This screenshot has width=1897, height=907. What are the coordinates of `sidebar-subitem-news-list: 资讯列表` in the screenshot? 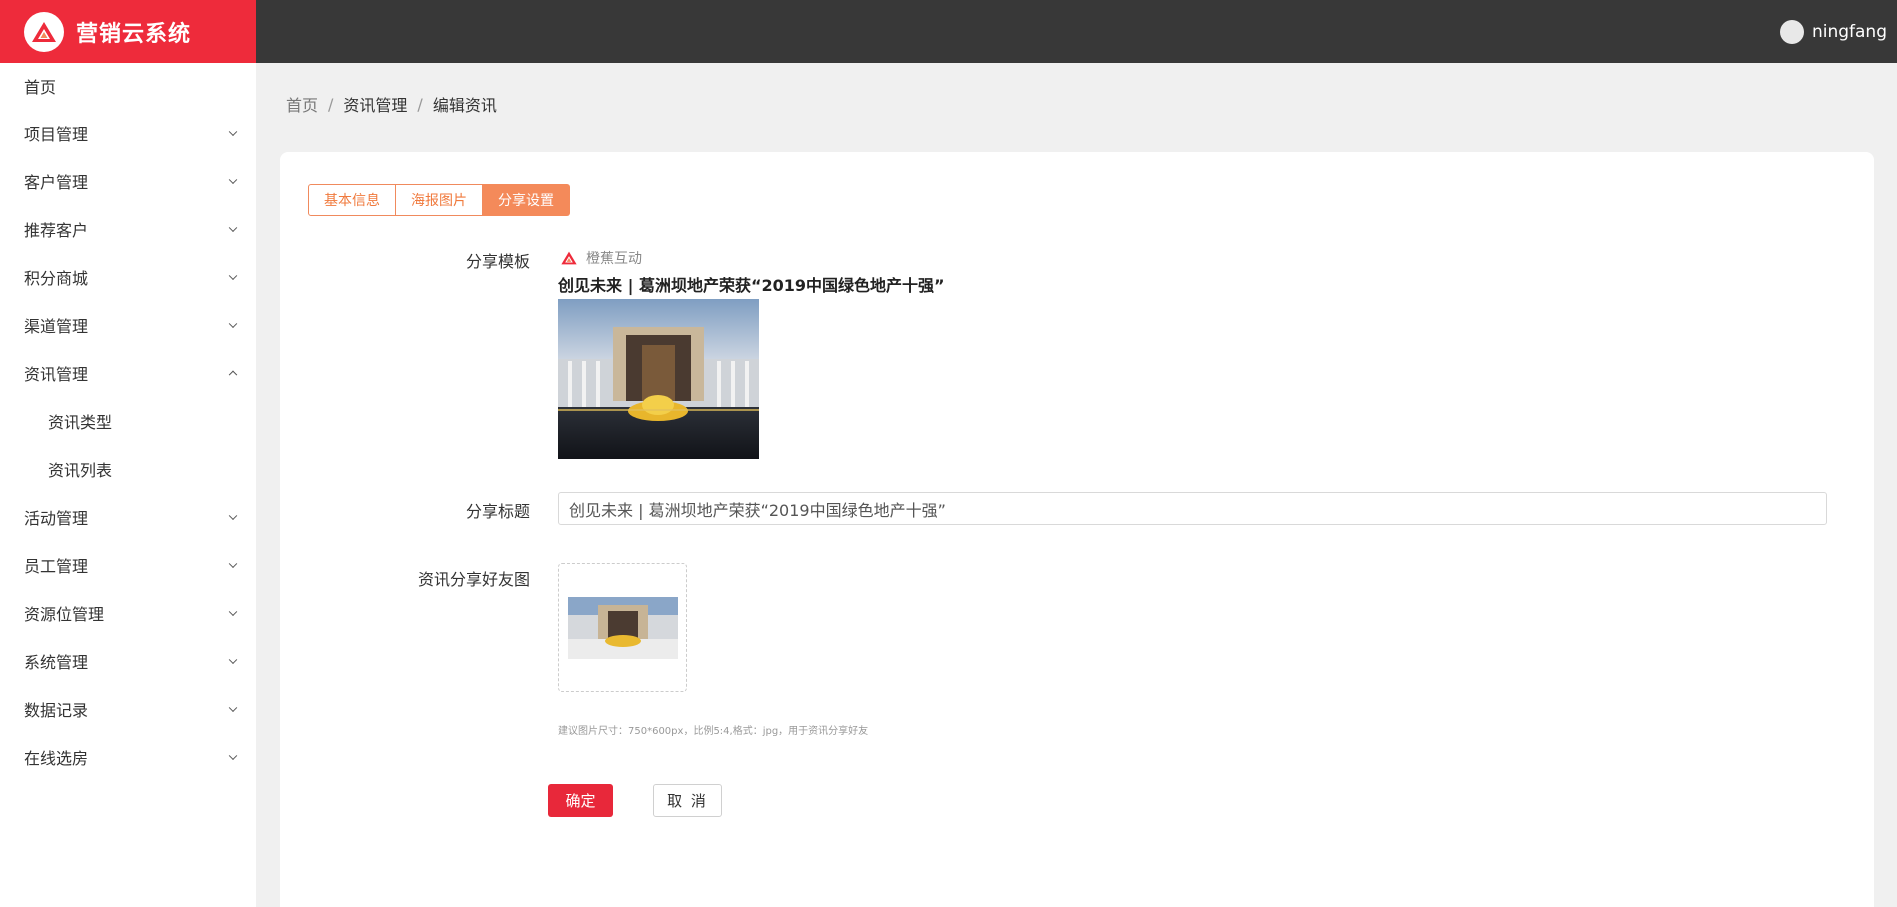 It's located at (128, 469).